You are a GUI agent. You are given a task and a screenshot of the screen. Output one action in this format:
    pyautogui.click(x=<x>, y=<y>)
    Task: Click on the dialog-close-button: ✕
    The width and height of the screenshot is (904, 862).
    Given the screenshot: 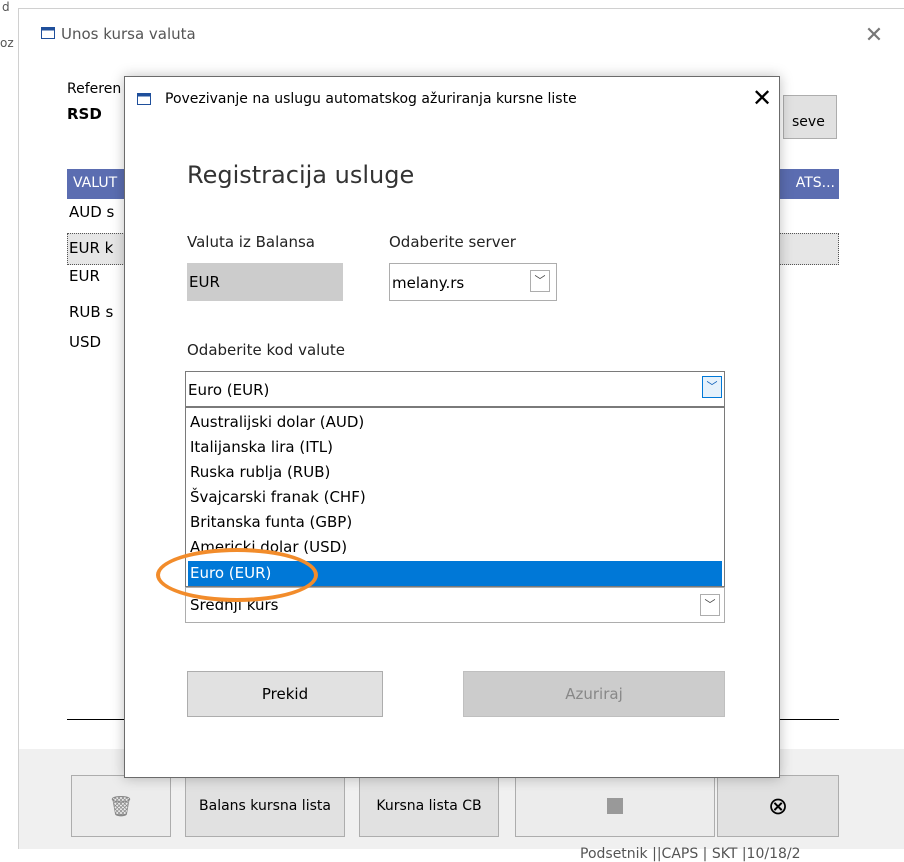 What is the action you would take?
    pyautogui.click(x=762, y=98)
    